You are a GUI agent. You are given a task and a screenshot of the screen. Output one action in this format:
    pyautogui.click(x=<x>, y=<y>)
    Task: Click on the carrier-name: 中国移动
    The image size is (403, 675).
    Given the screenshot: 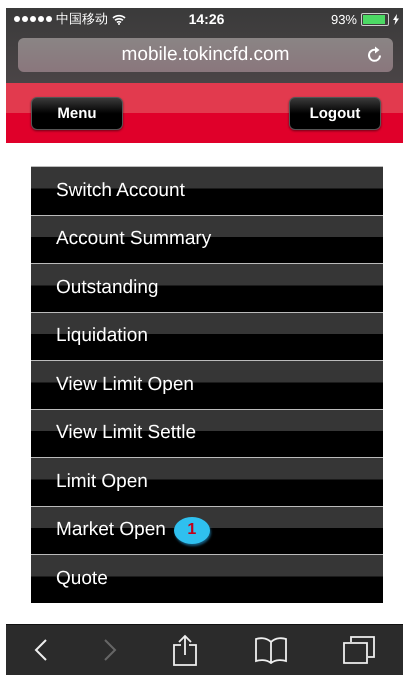 What is the action you would take?
    pyautogui.click(x=82, y=19)
    